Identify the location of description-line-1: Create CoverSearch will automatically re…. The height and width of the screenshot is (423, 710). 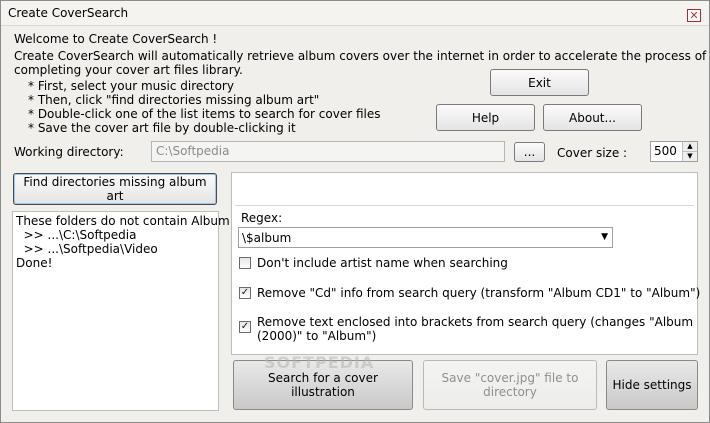
(360, 56).